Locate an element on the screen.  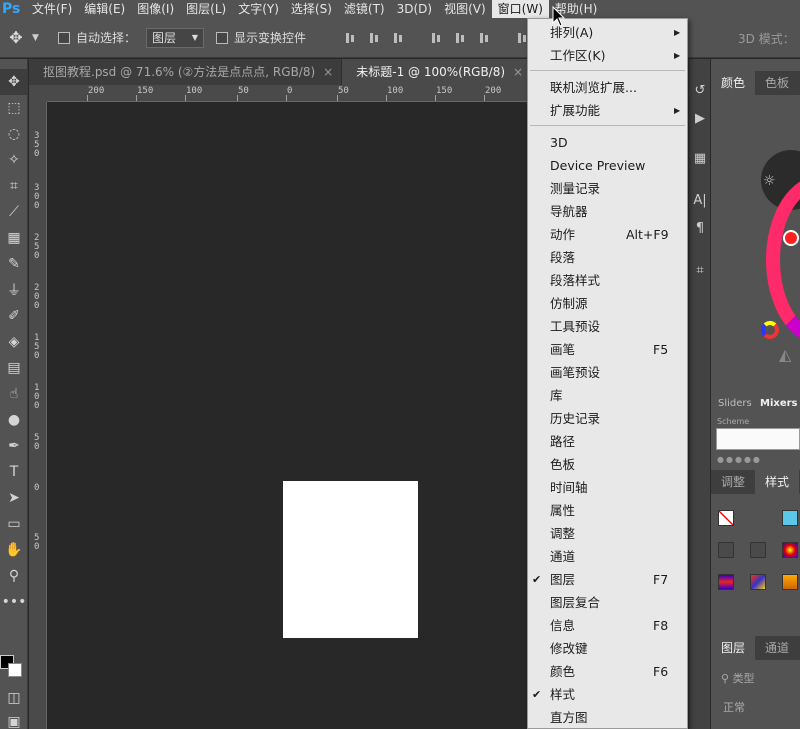
brush-icon: ✎ is located at coordinates (14, 264).